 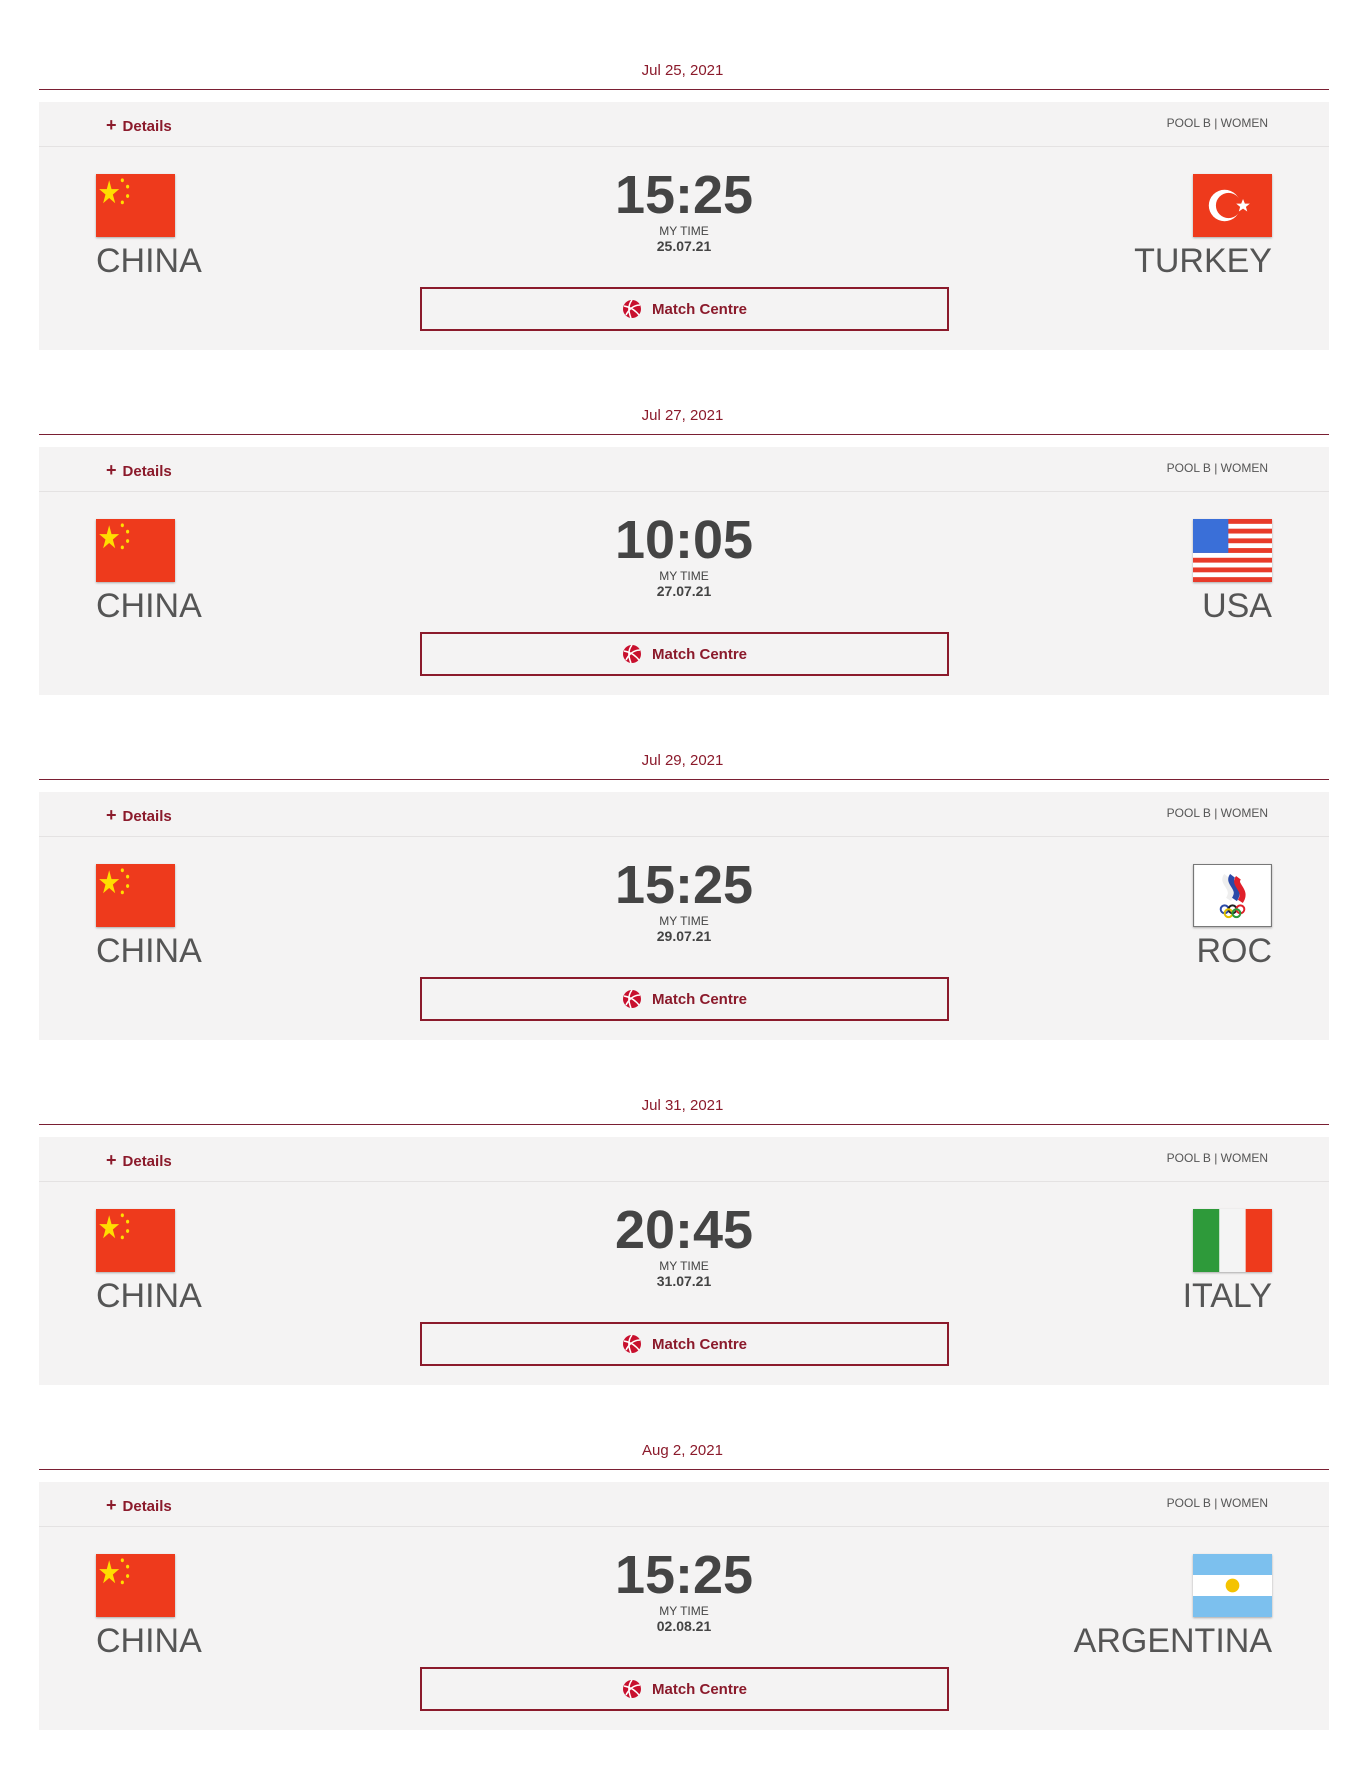 I want to click on match-date: Jul 29, 2021, so click(x=682, y=760).